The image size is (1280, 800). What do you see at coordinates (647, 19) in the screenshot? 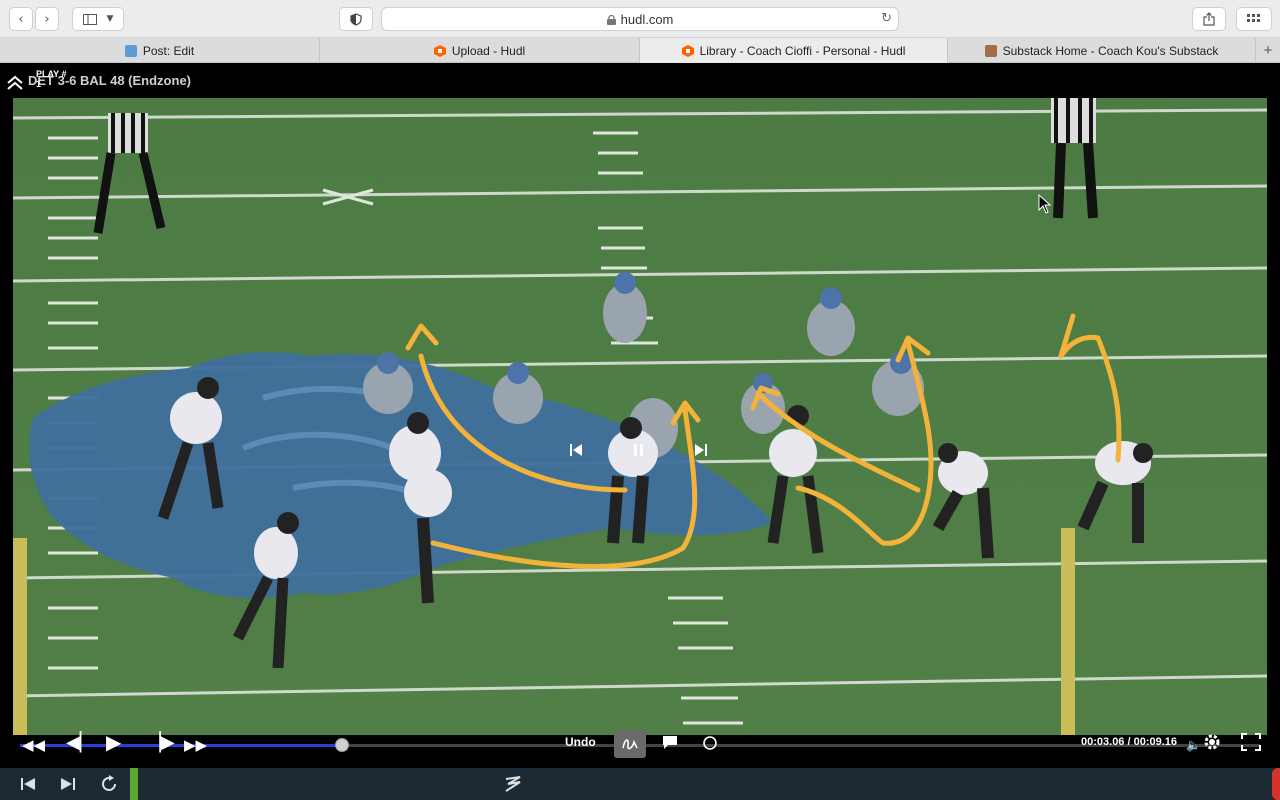
I see `url-text: hudl.com` at bounding box center [647, 19].